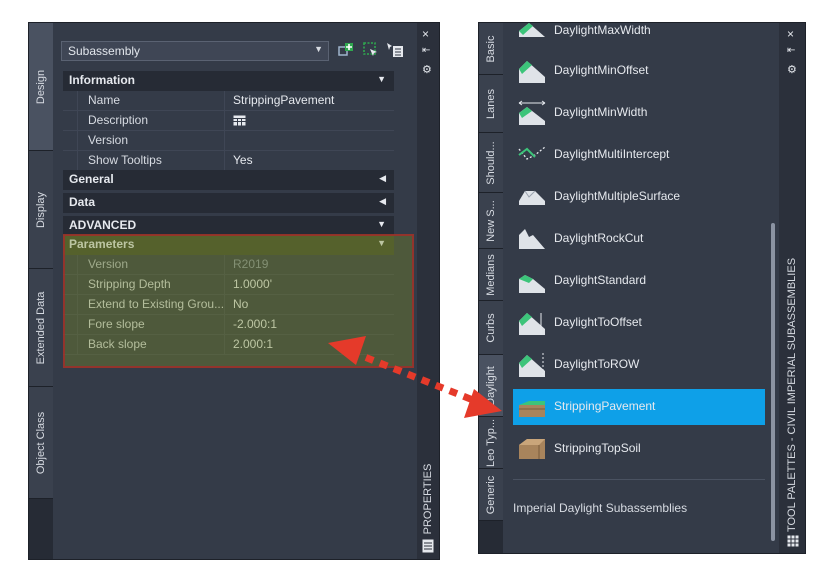 The height and width of the screenshot is (574, 833). I want to click on tool-daylight-max-width: DaylightMaxWidth, so click(639, 36).